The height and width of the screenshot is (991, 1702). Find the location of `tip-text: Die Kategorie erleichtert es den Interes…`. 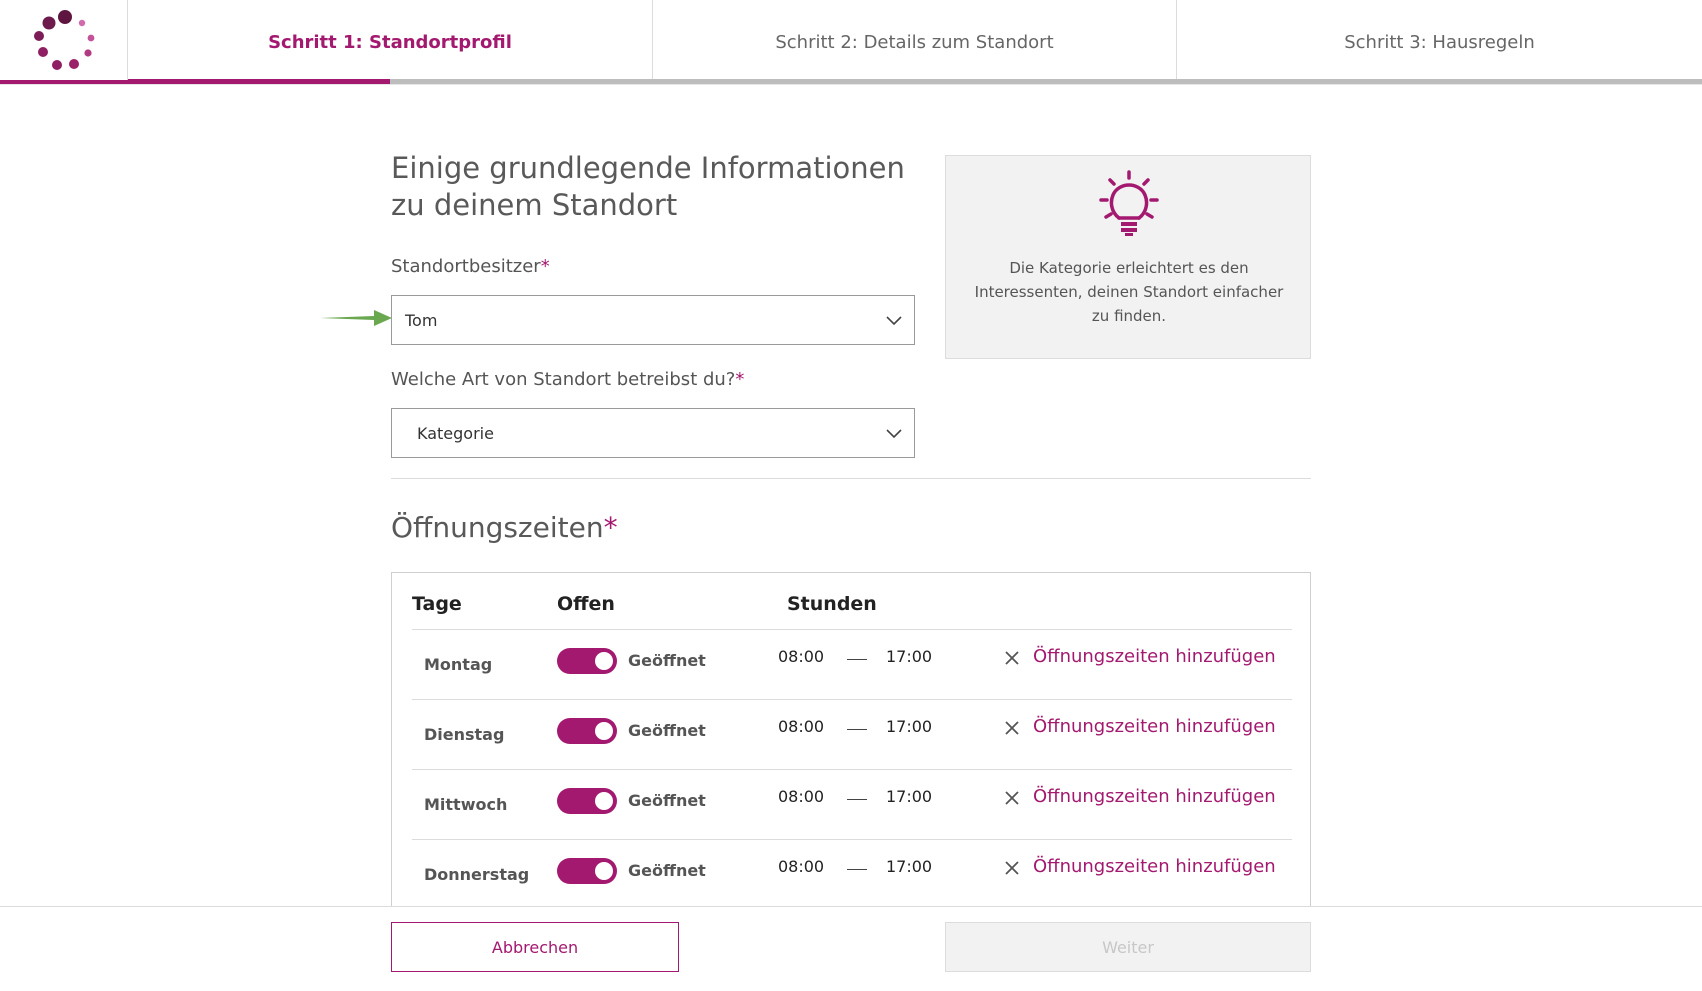

tip-text: Die Kategorie erleichtert es den Interes… is located at coordinates (1129, 292).